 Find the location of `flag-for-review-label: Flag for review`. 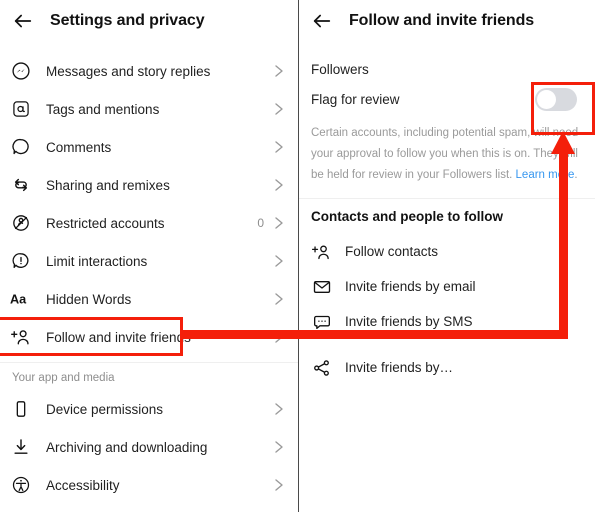

flag-for-review-label: Flag for review is located at coordinates (355, 99).